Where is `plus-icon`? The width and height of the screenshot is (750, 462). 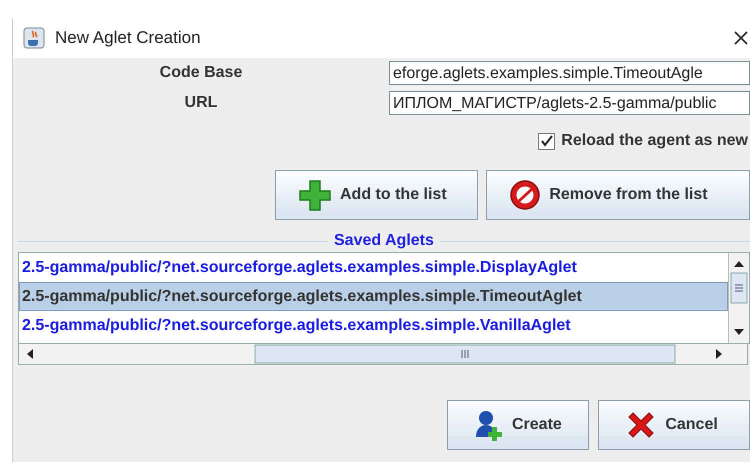
plus-icon is located at coordinates (315, 195).